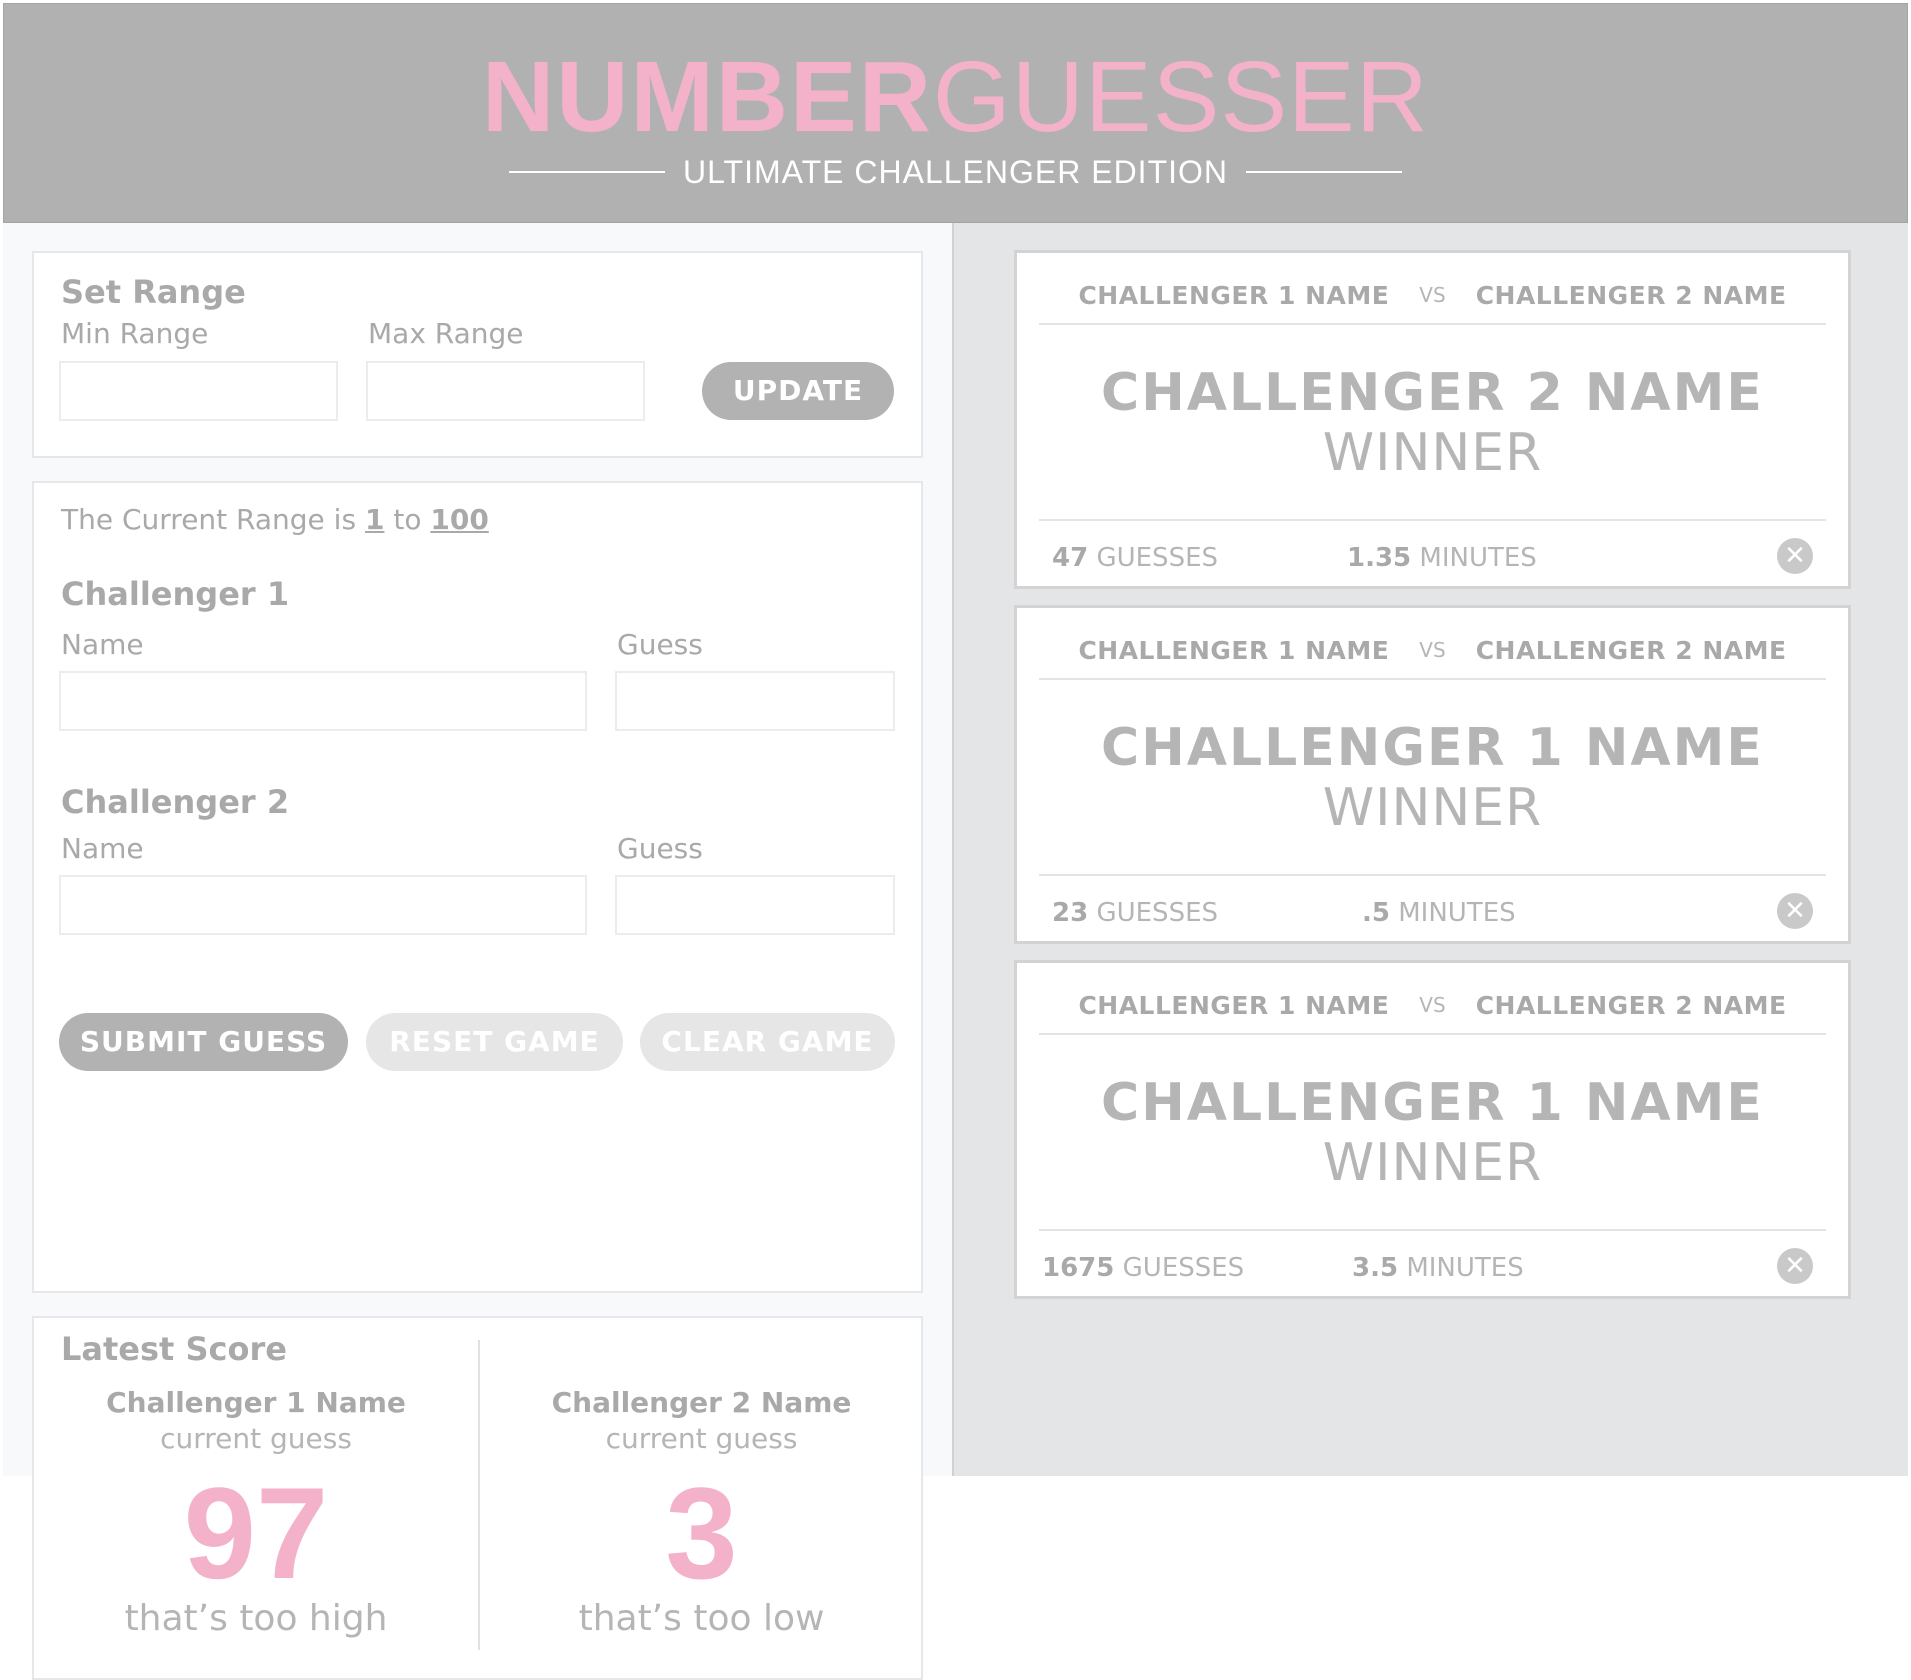  I want to click on challenger1-name-input, so click(323, 701).